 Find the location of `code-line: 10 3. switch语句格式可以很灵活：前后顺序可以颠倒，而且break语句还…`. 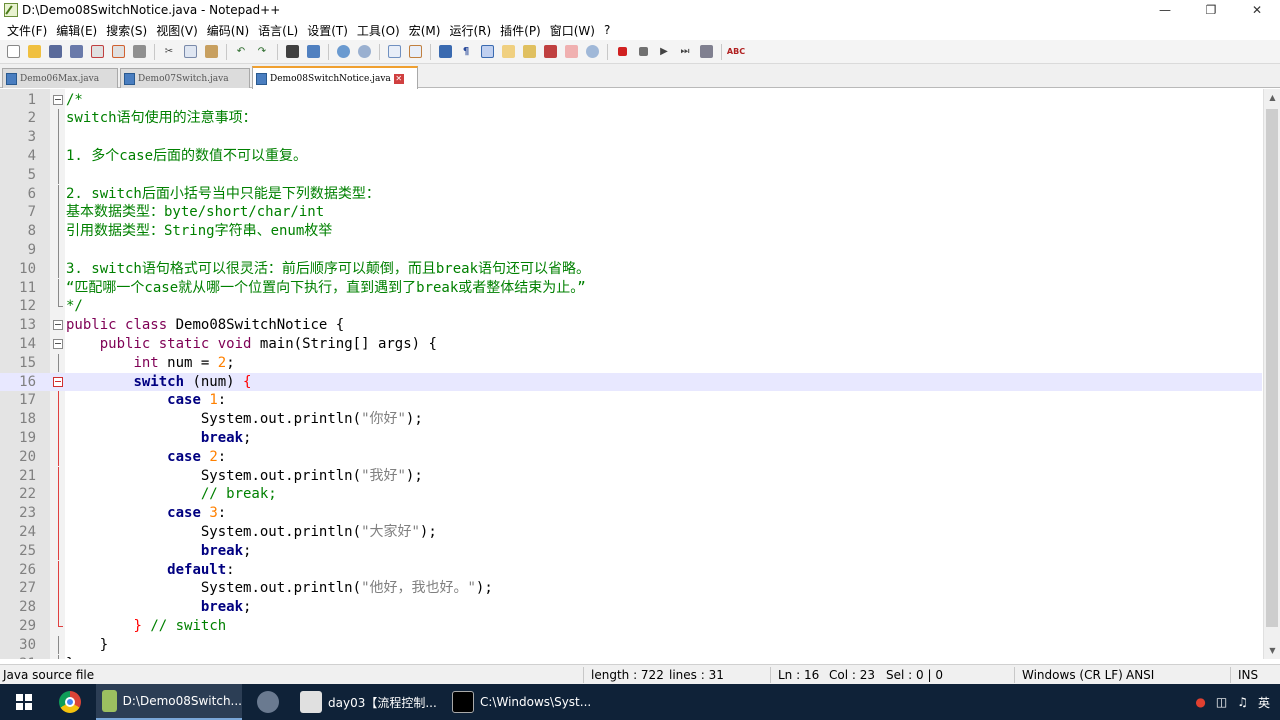

code-line: 10 3. switch语句格式可以很灵活：前后顺序可以颠倒，而且break语句还… is located at coordinates (631, 269).